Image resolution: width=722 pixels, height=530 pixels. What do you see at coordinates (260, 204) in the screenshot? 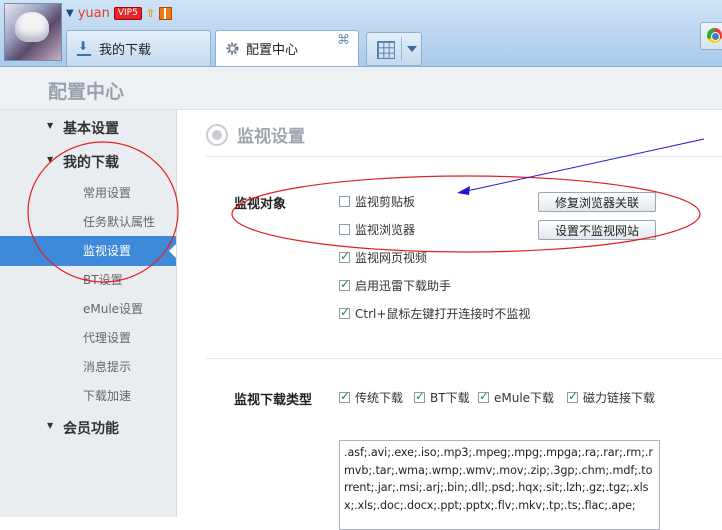
I see `monitor-objects-label: 监视对象` at bounding box center [260, 204].